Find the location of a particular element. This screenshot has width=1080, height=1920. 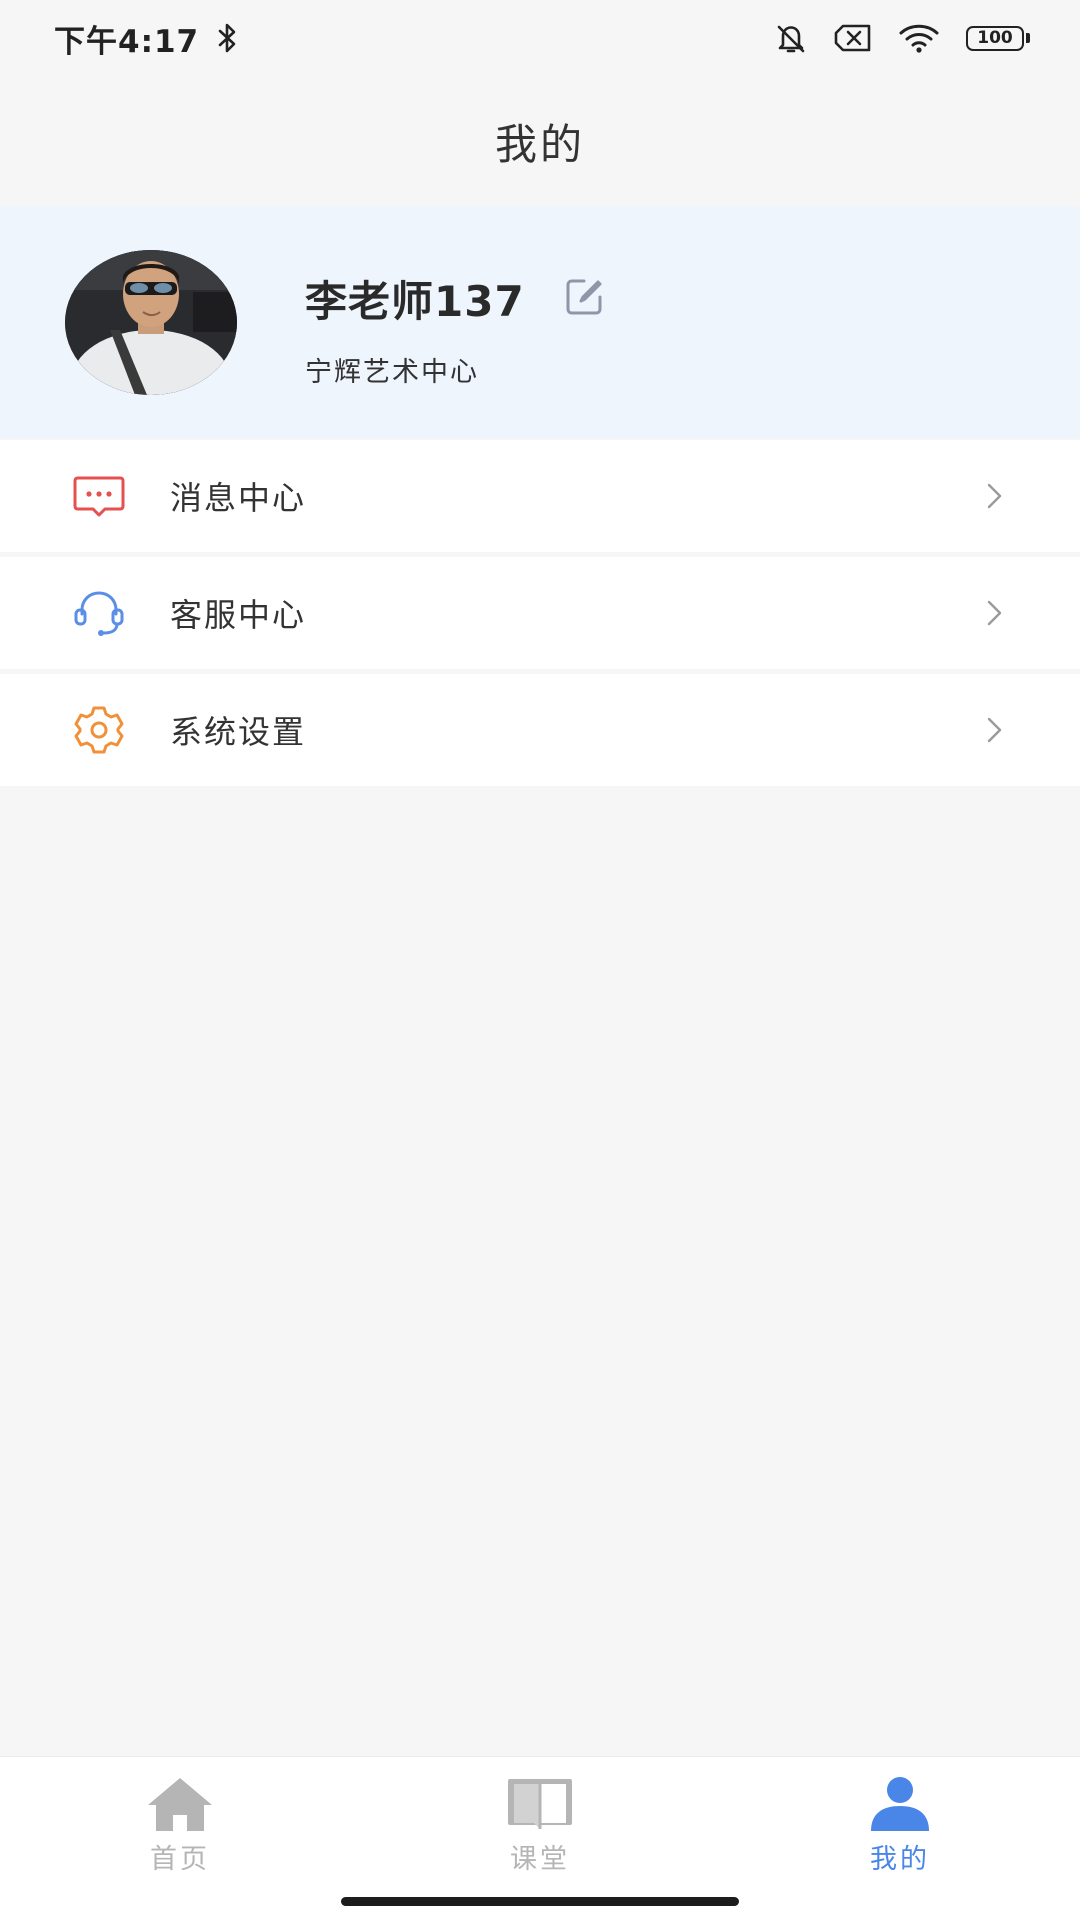

home-icon is located at coordinates (180, 1804).